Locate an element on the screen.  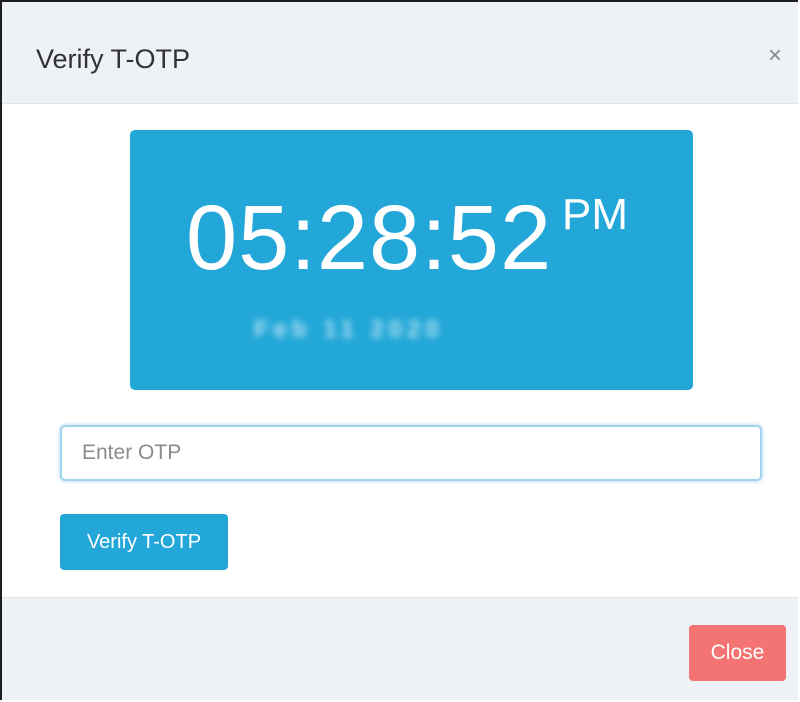
modal-footer: Close is located at coordinates (400, 648).